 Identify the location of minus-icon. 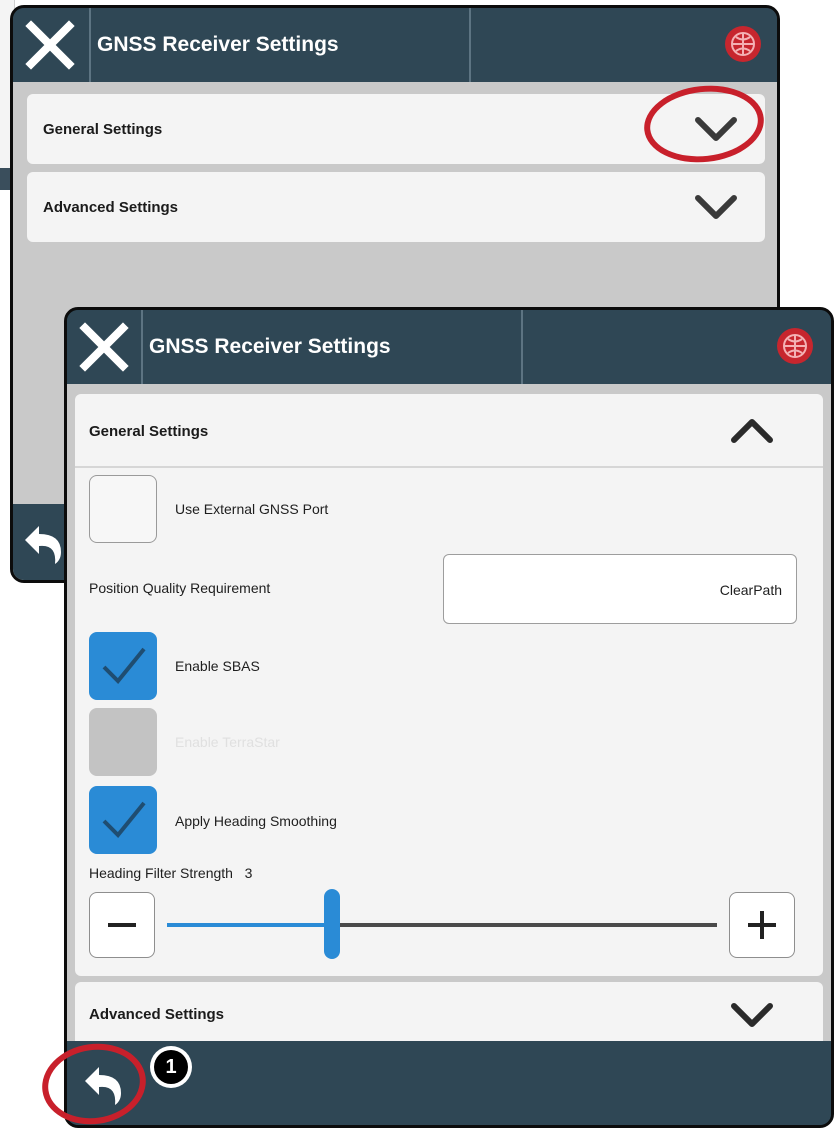
(122, 925).